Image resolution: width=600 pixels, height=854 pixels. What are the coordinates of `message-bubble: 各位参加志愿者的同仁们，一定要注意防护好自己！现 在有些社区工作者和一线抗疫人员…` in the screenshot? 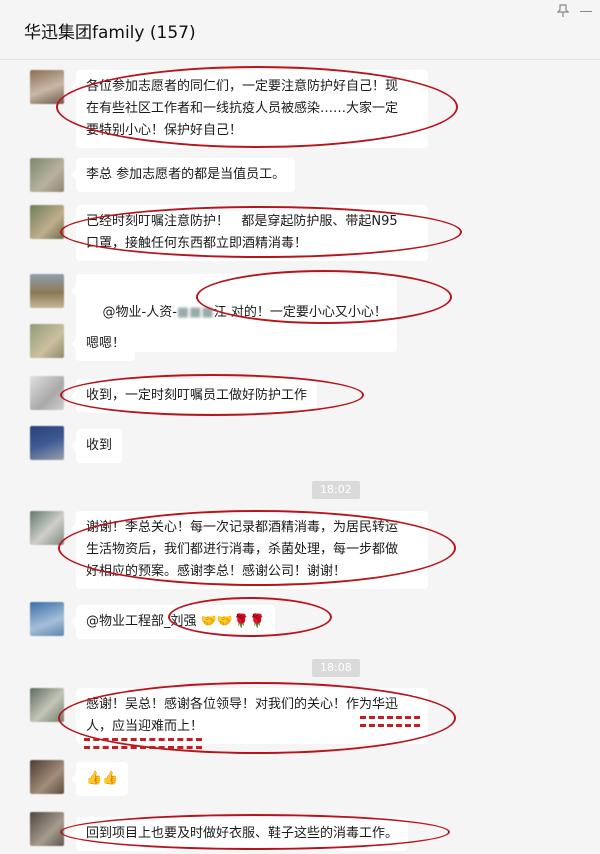 It's located at (249, 109).